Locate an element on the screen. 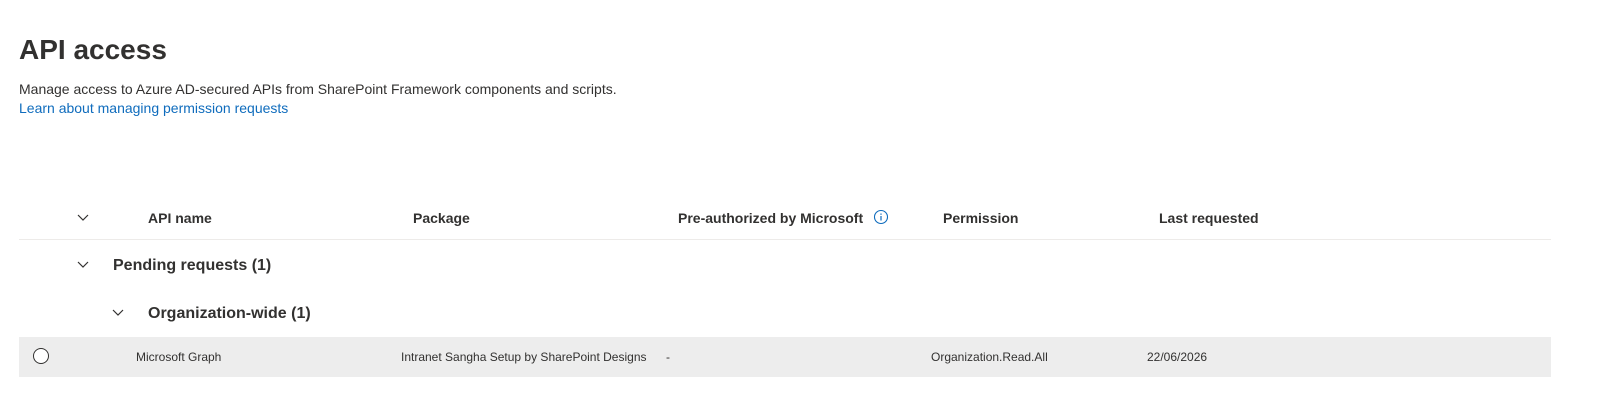 This screenshot has height=403, width=1597. cell-api-name: Microsoft Graph is located at coordinates (179, 357).